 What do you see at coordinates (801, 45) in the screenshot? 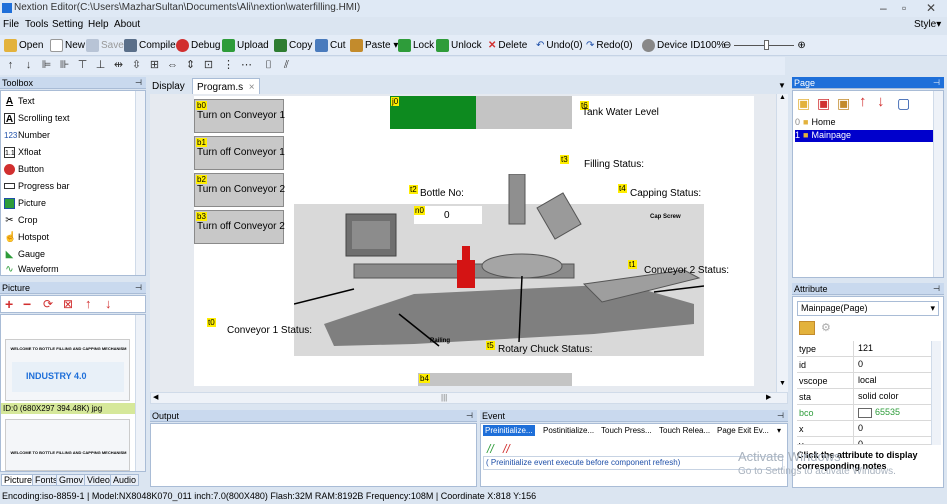
I see `zoom-in-icon: ⊕` at bounding box center [801, 45].